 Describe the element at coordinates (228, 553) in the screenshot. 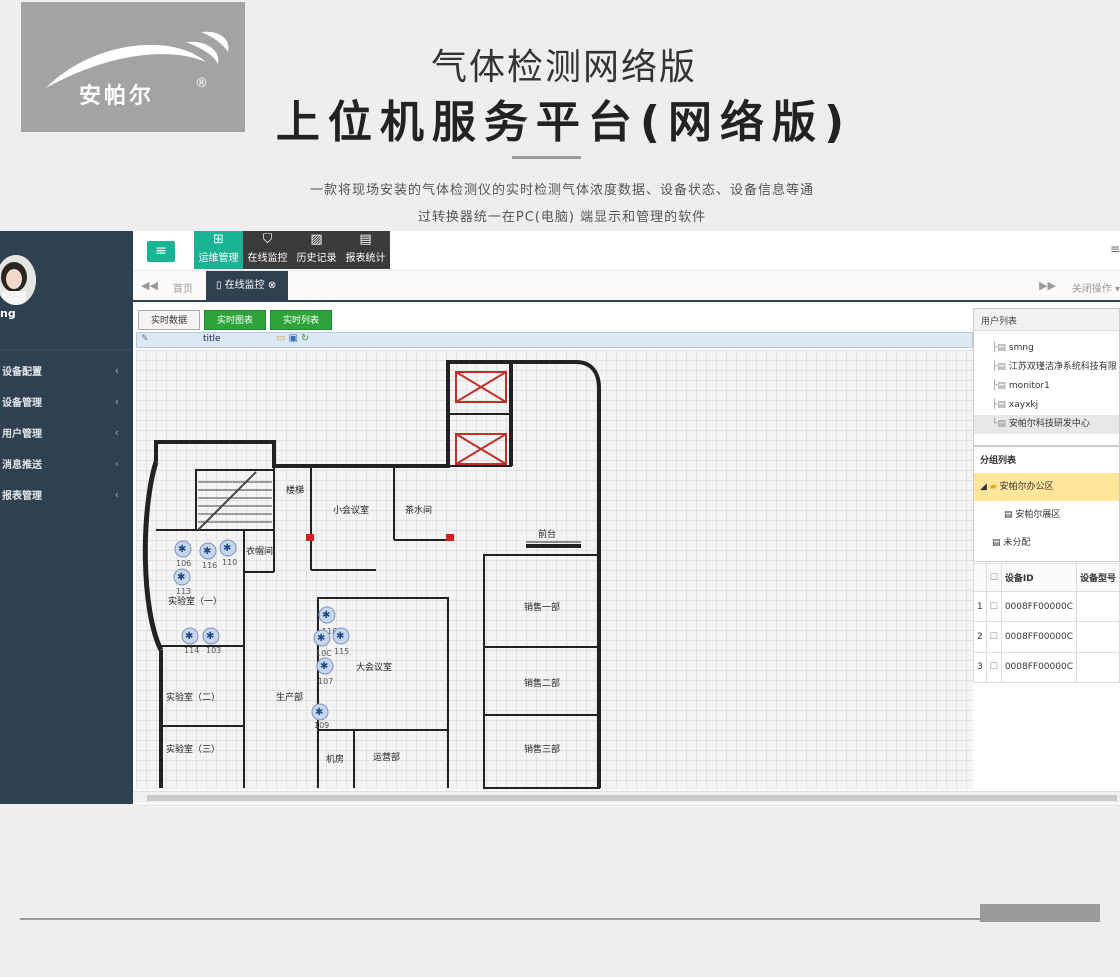

I see `sensor-marker: ✱ 110` at that location.